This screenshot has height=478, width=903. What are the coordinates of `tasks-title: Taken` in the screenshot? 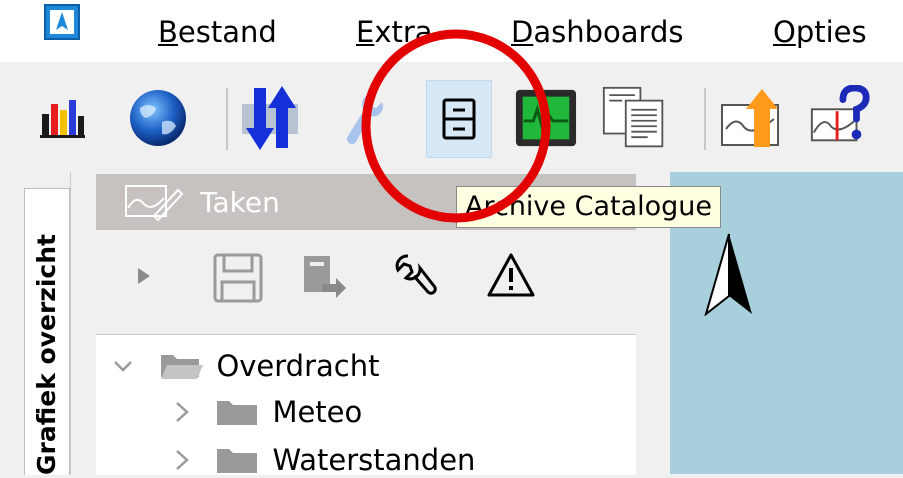 It's located at (240, 202).